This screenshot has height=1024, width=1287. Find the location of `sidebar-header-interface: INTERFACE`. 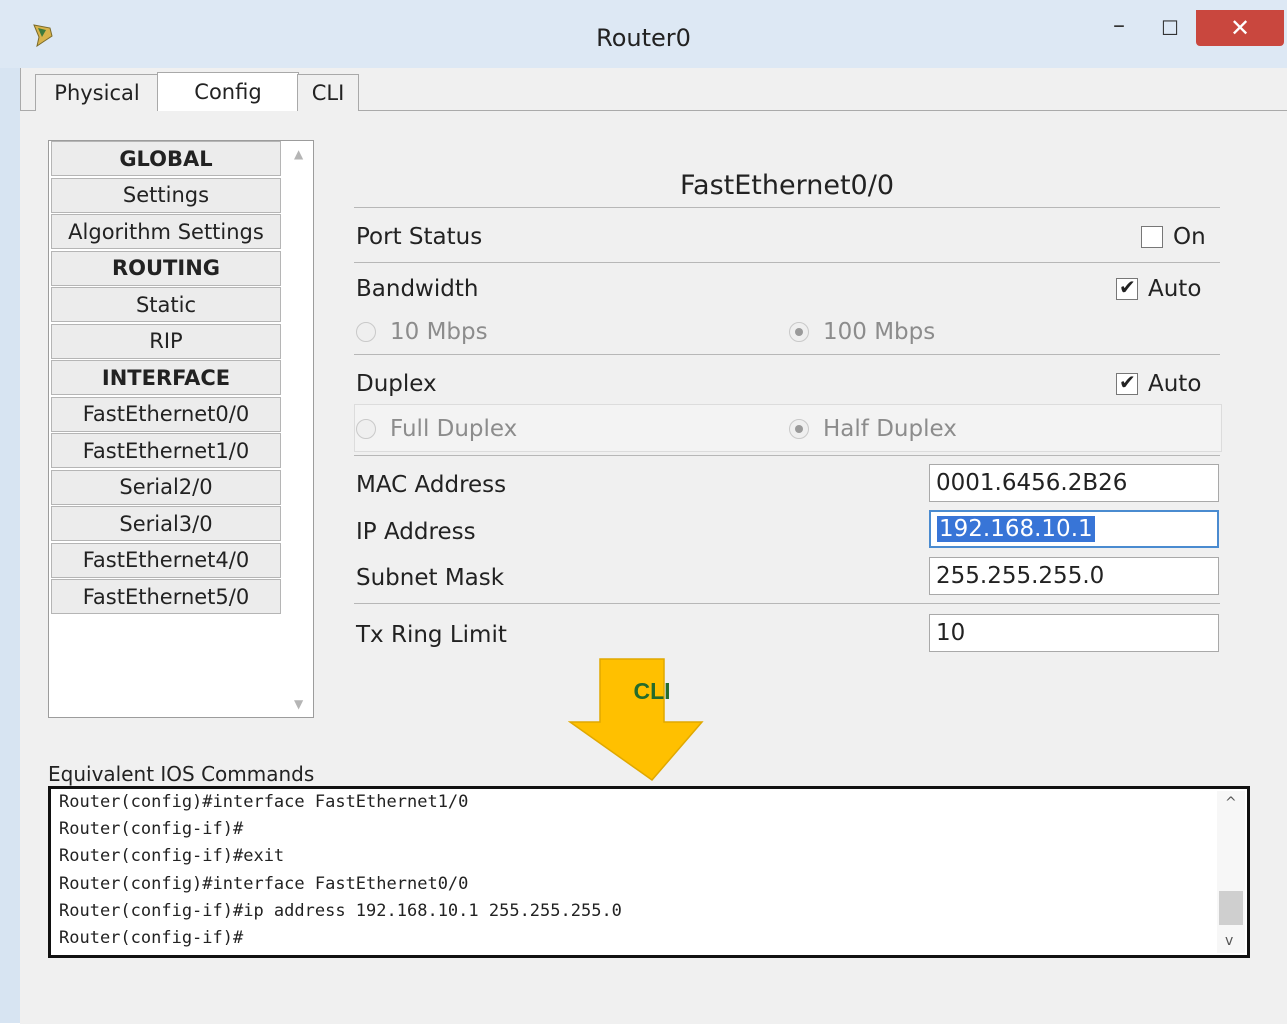

sidebar-header-interface: INTERFACE is located at coordinates (166, 377).